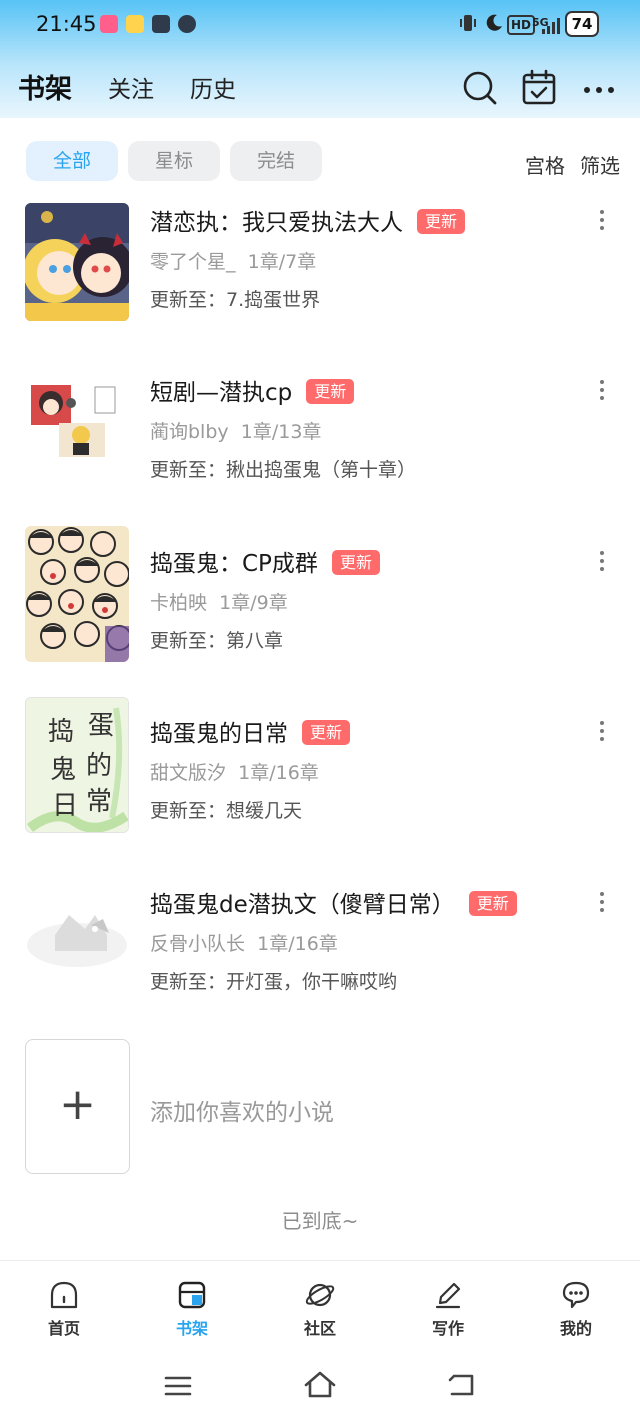 Image resolution: width=640 pixels, height=1422 pixels. I want to click on book-title: 捣蛋鬼de潜执文（傻臂日常） 更新, so click(333, 902).